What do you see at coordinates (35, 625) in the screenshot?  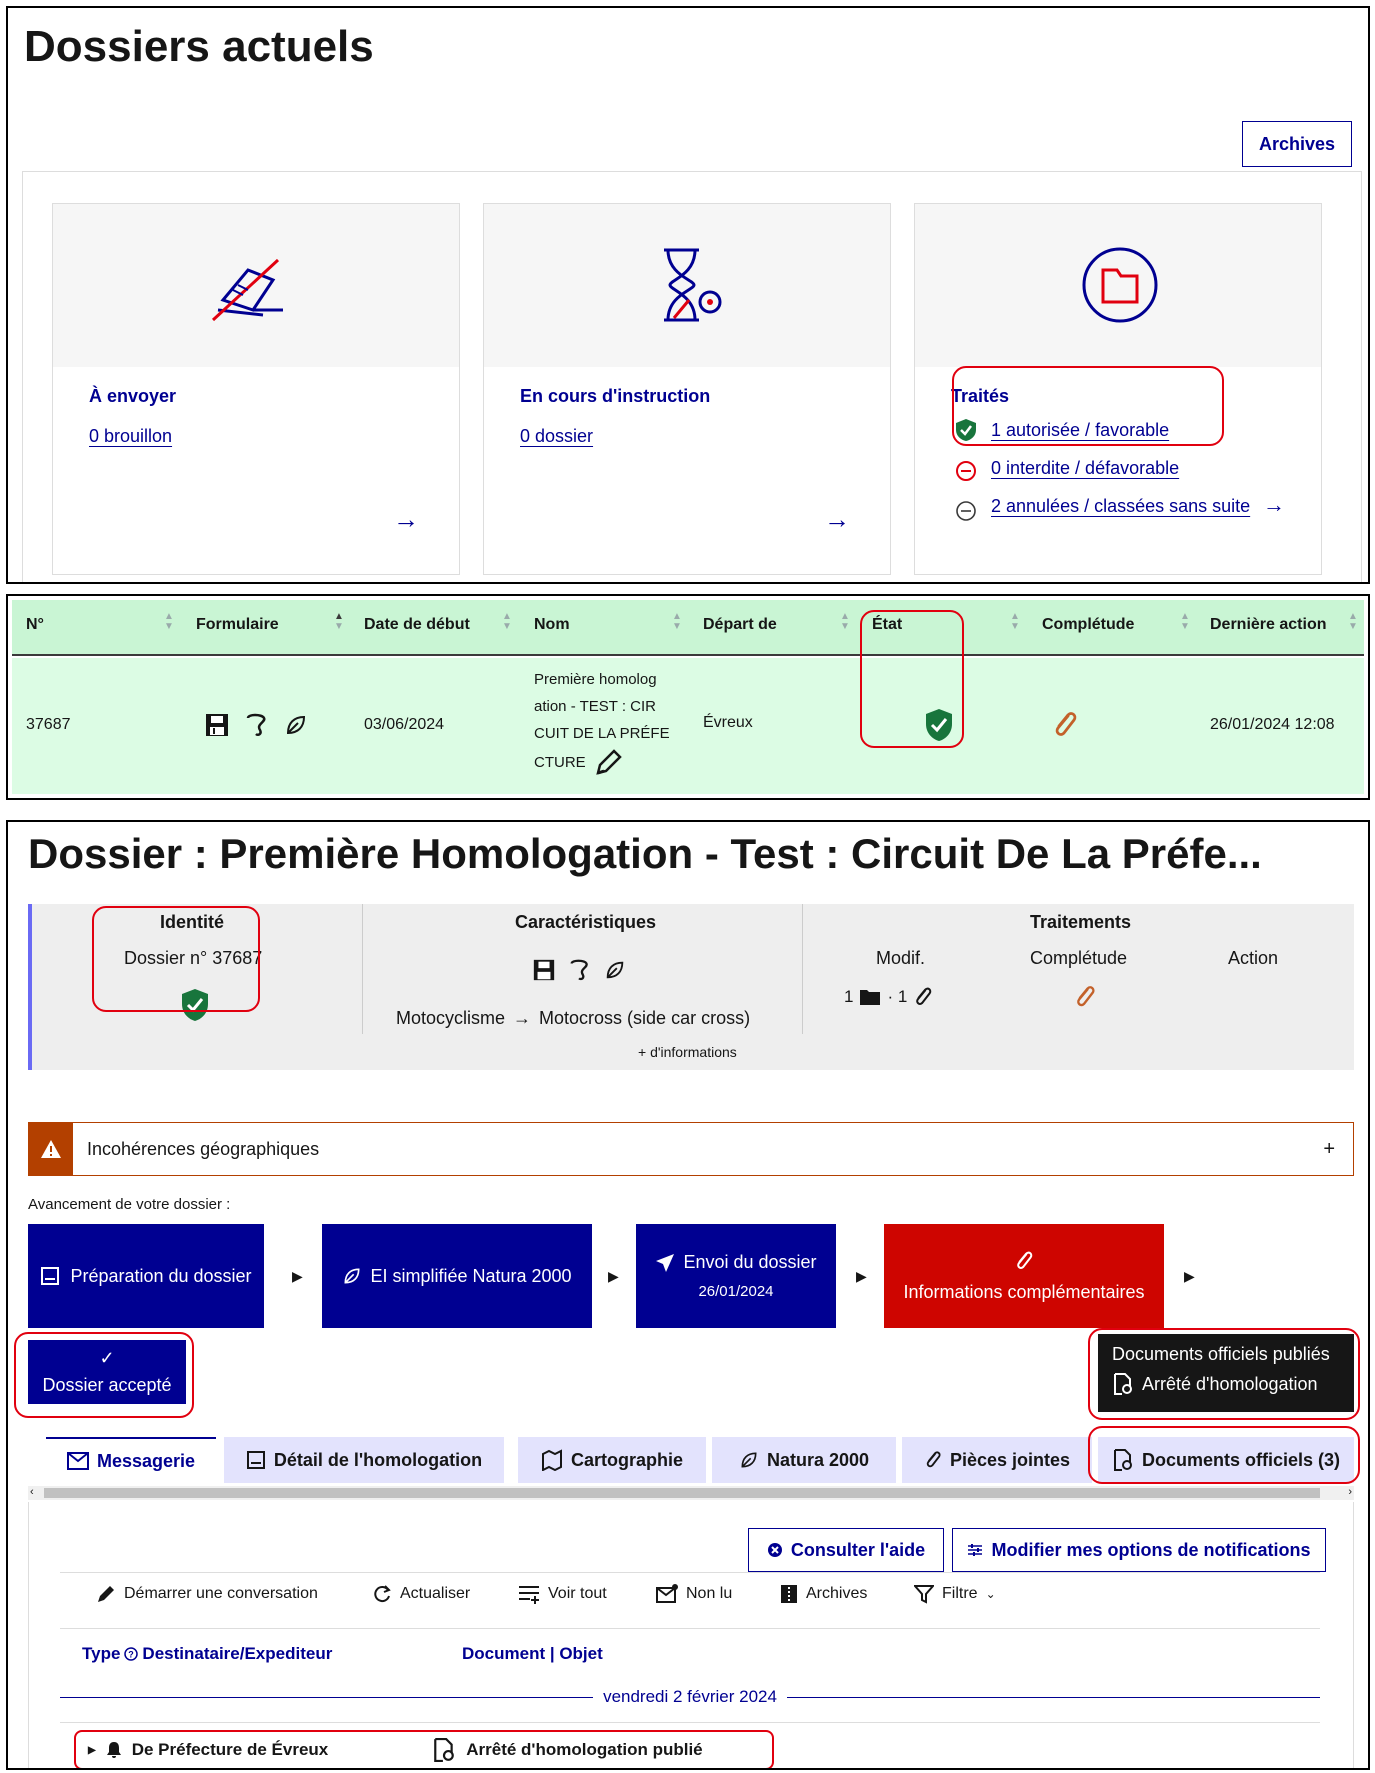 I see `col-num: N°` at bounding box center [35, 625].